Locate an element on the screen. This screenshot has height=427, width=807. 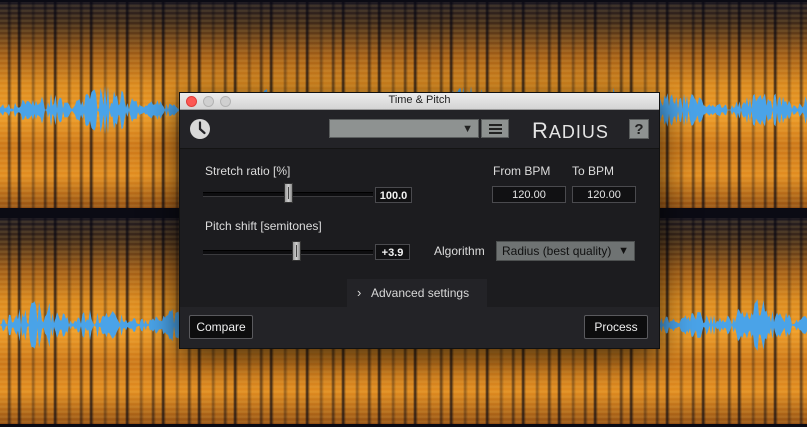
preset-dropdown: ▼ is located at coordinates (404, 128).